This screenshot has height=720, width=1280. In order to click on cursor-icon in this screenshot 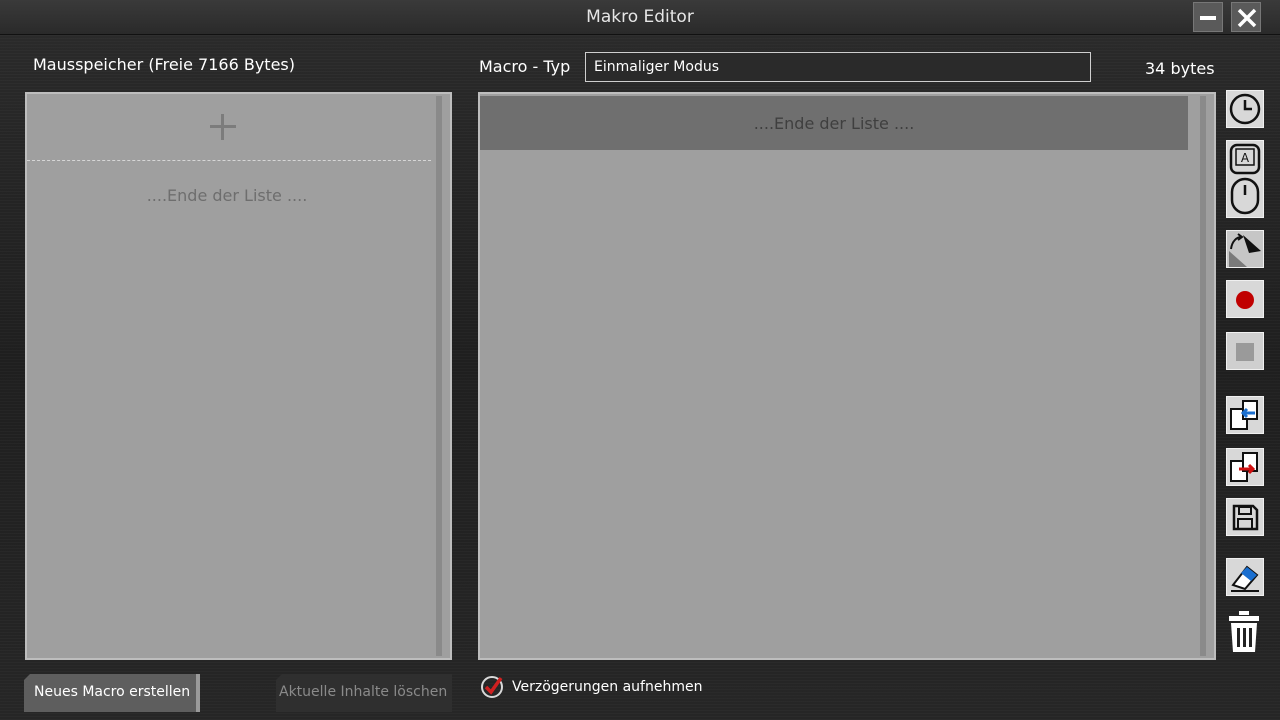, I will do `click(1245, 250)`.